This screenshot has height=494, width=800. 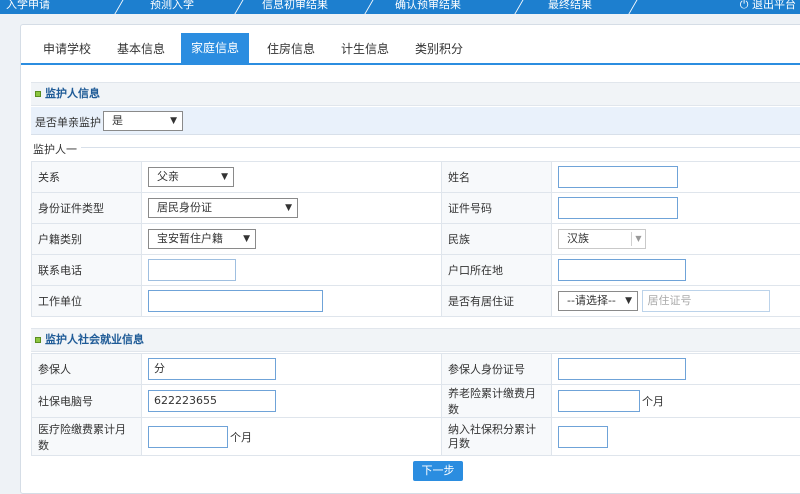 What do you see at coordinates (438, 471) in the screenshot?
I see `next-step-button: 下一步` at bounding box center [438, 471].